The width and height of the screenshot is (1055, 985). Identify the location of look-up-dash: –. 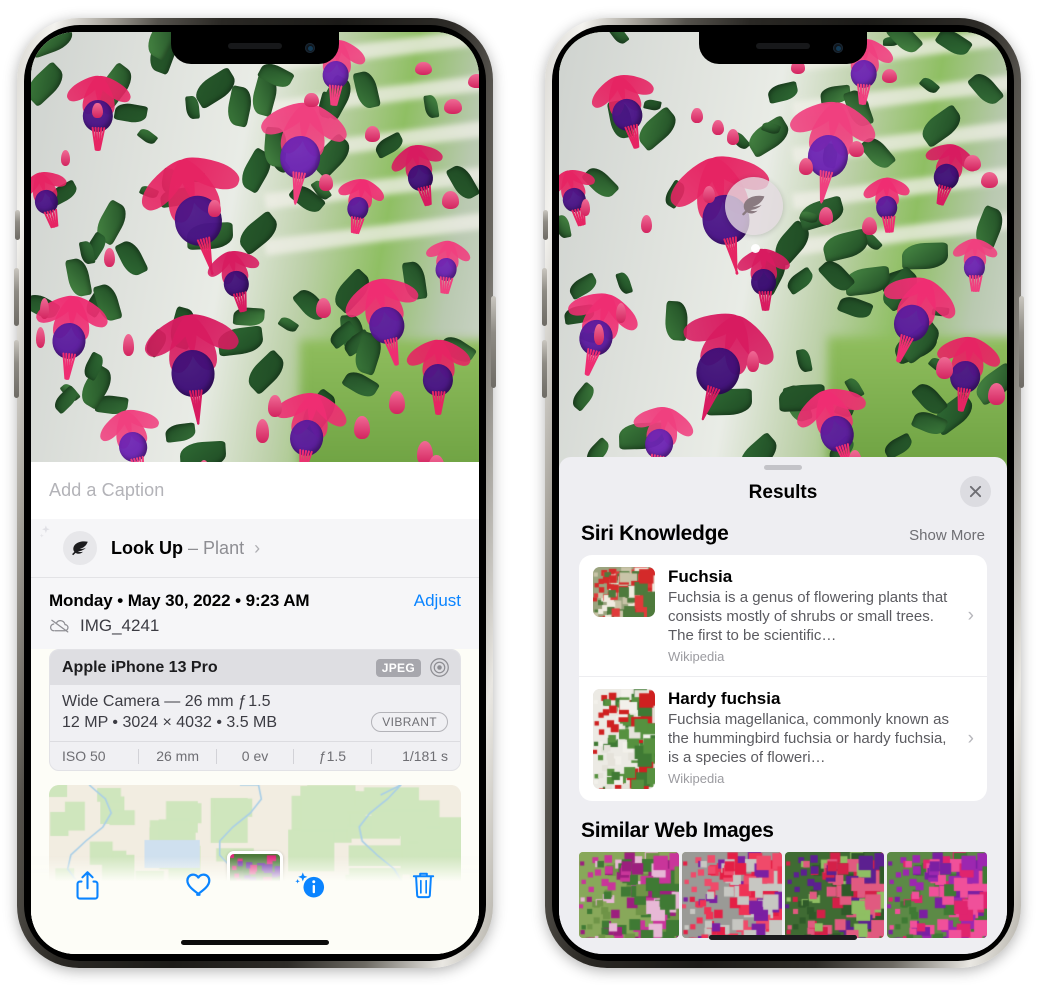
(193, 547).